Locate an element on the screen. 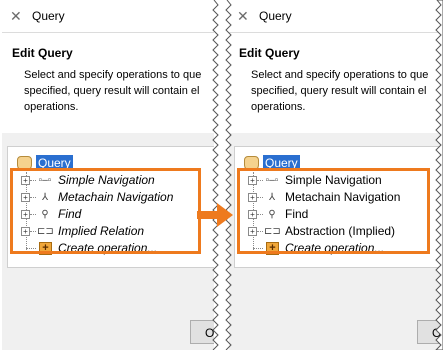  transition-arrow-icon is located at coordinates (215, 215).